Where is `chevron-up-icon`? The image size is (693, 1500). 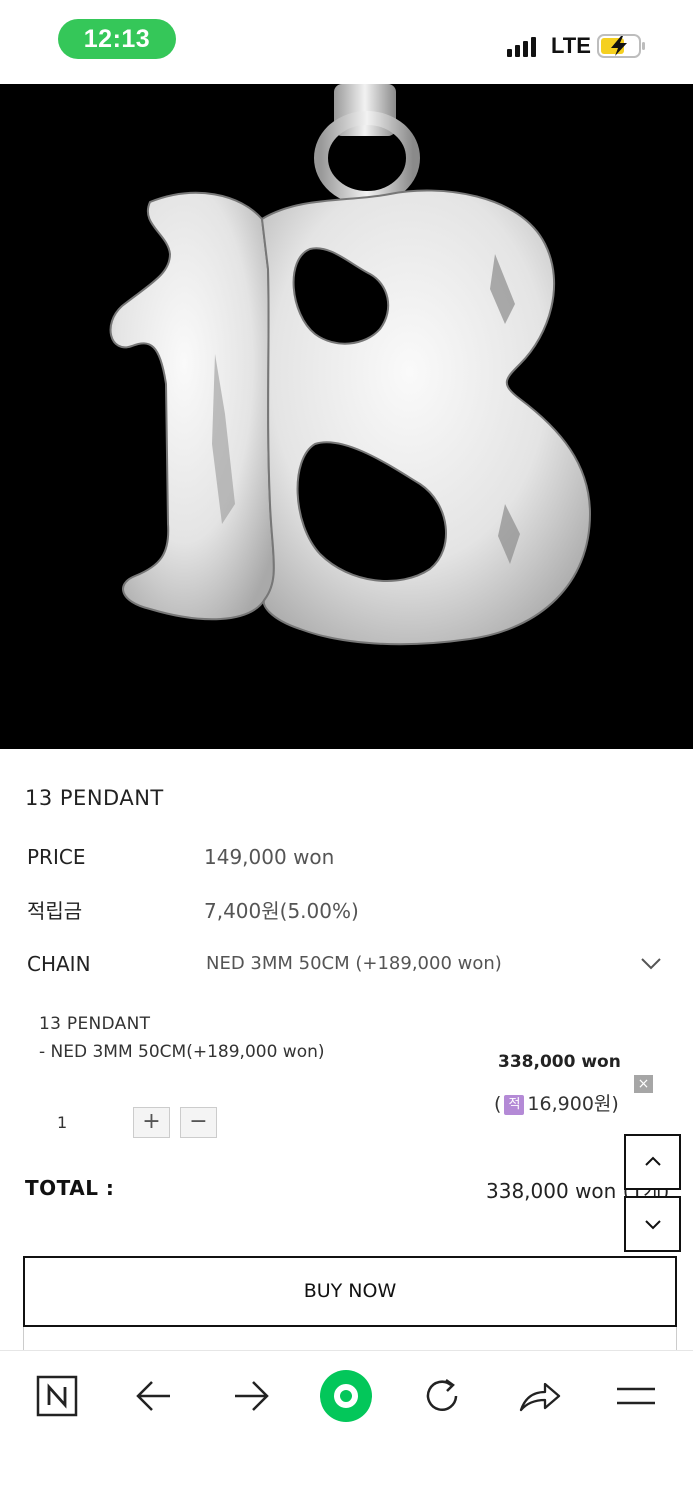
chevron-up-icon is located at coordinates (653, 1161).